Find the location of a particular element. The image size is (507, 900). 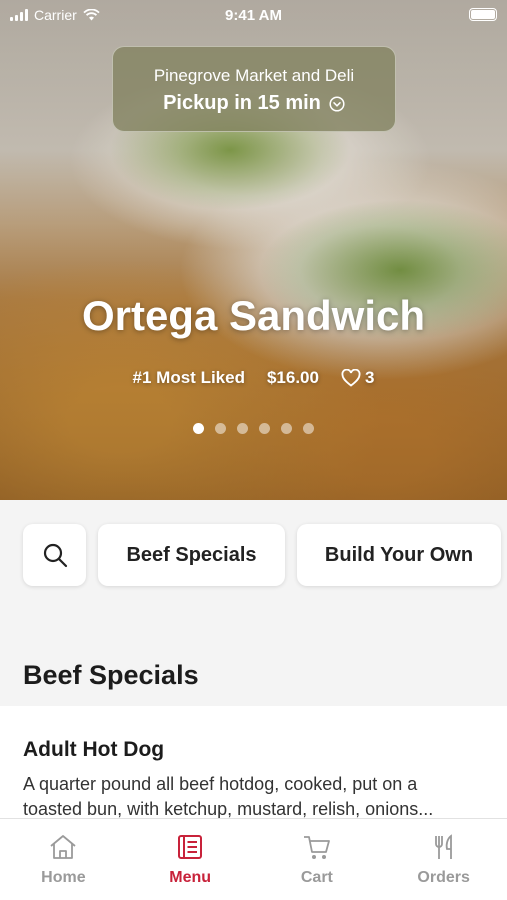

store-name: Pinegrove Market and Deli is located at coordinates (254, 75).